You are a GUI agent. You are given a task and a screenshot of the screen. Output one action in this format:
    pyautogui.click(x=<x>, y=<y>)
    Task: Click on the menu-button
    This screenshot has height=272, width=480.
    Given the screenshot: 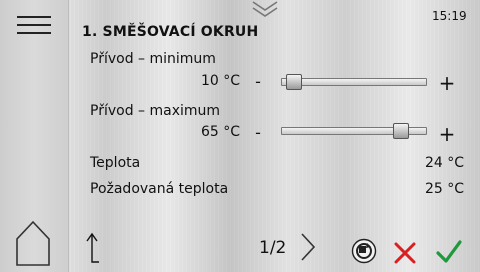 What is the action you would take?
    pyautogui.click(x=34, y=25)
    